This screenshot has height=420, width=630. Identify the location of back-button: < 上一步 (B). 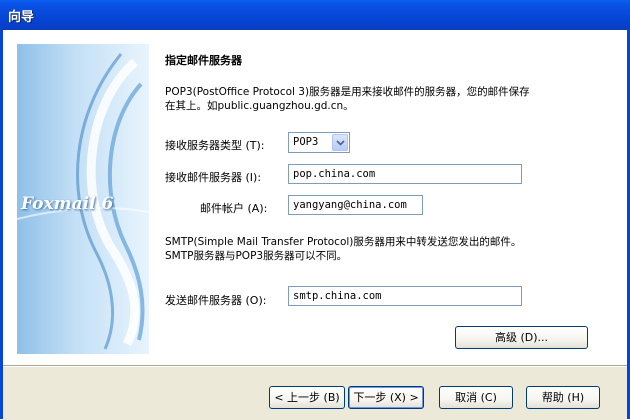
(307, 397).